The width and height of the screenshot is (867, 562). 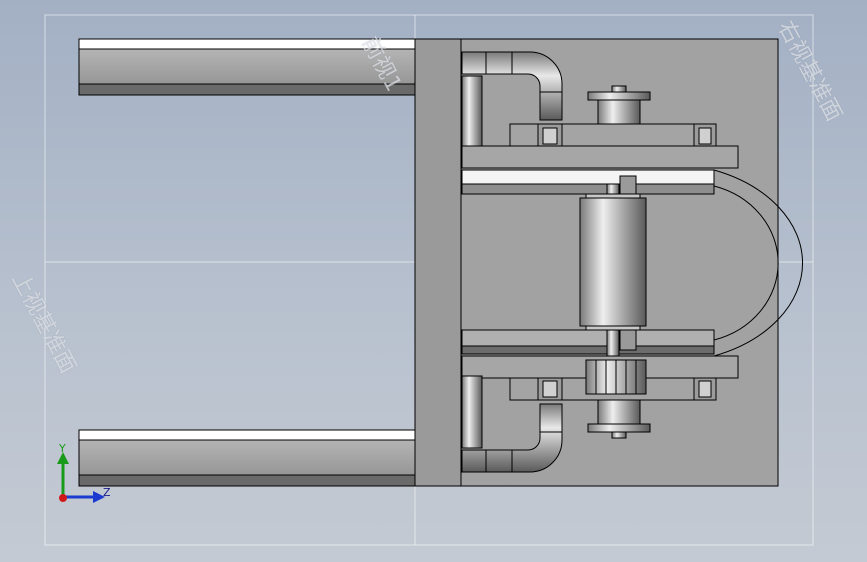 I want to click on lower-arm-bar, so click(x=247, y=458).